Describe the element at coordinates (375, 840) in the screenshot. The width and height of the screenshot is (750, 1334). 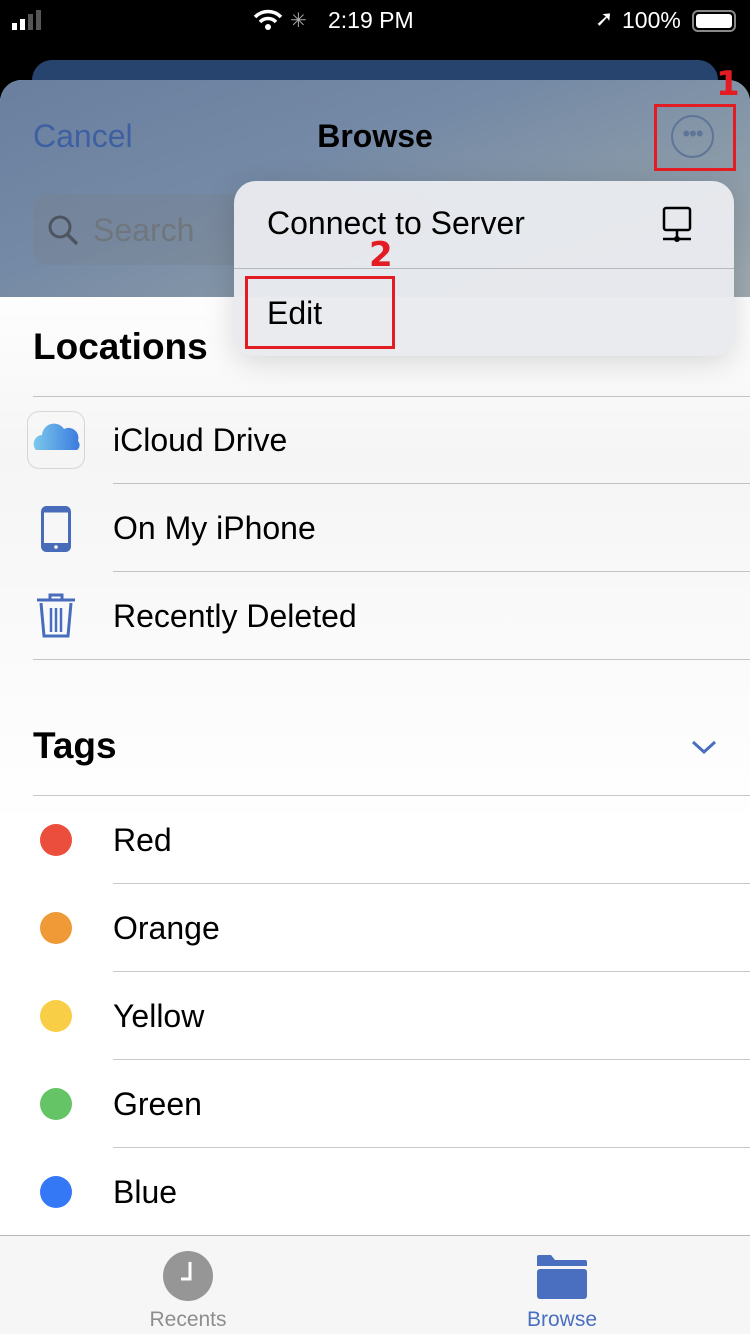
I see `tag-item-red: Red` at that location.